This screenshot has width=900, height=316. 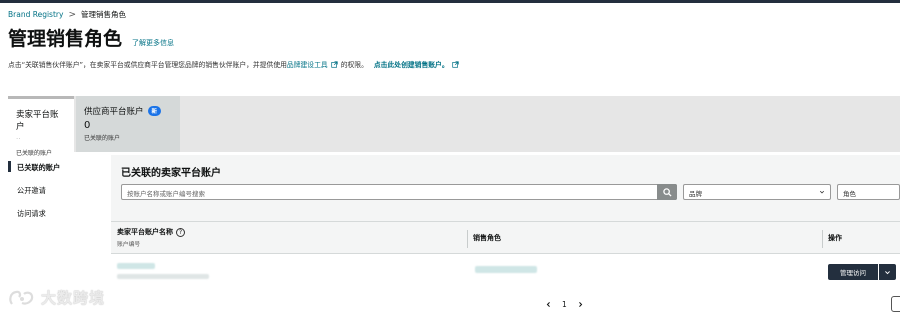 I want to click on tab-count: 0, so click(x=87, y=125).